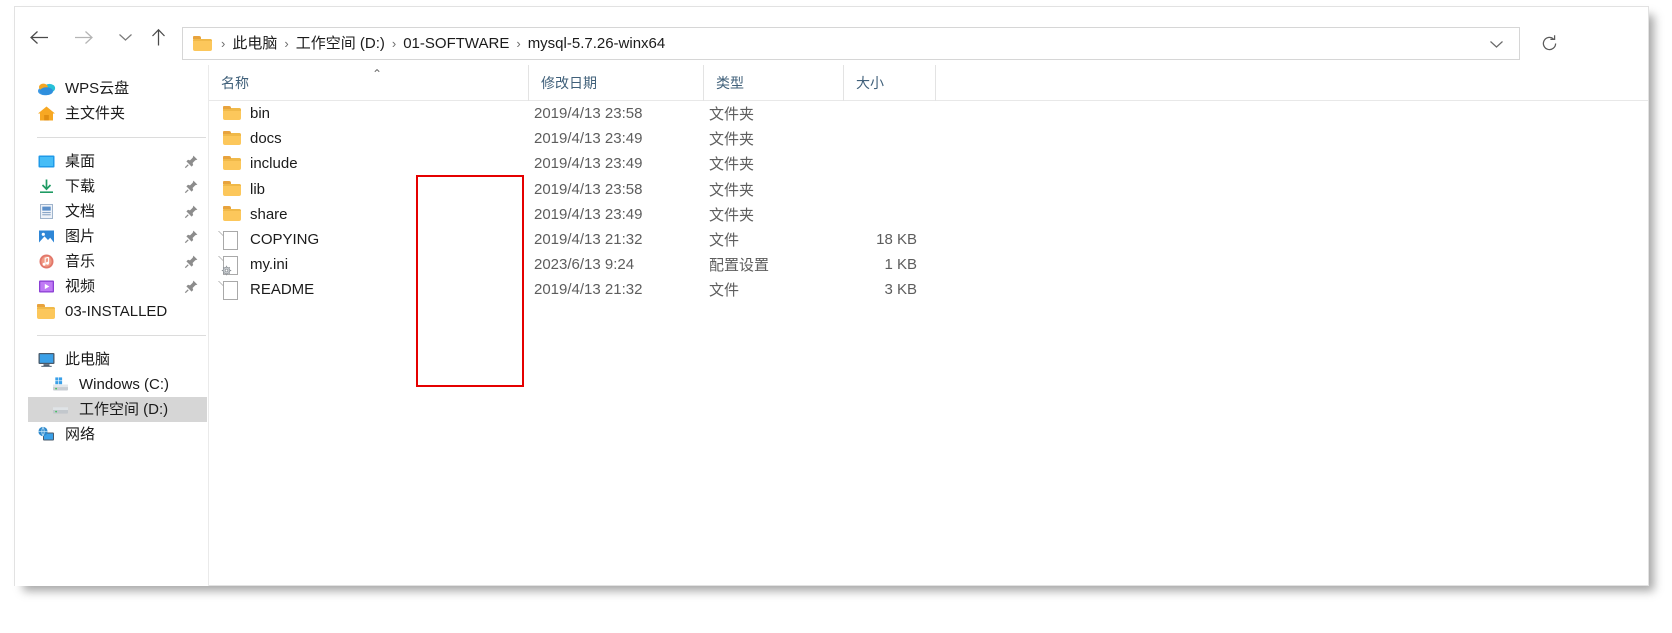 This screenshot has width=1672, height=633. Describe the element at coordinates (274, 164) in the screenshot. I see `file-name-label: include` at that location.